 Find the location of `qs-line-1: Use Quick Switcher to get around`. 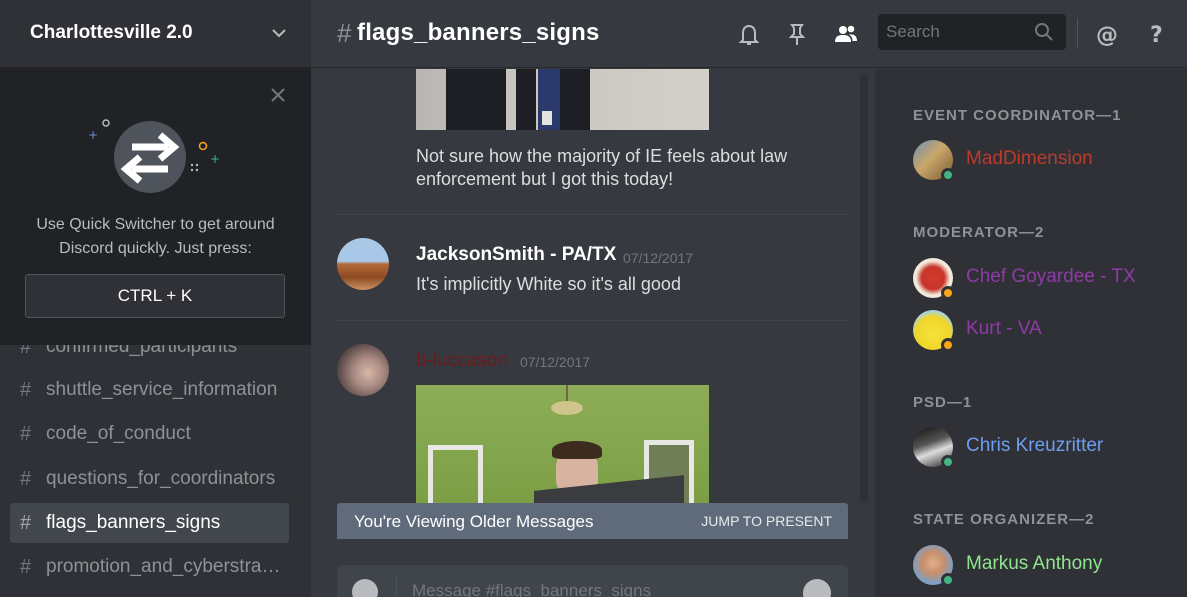

qs-line-1: Use Quick Switcher to get around is located at coordinates (155, 224).